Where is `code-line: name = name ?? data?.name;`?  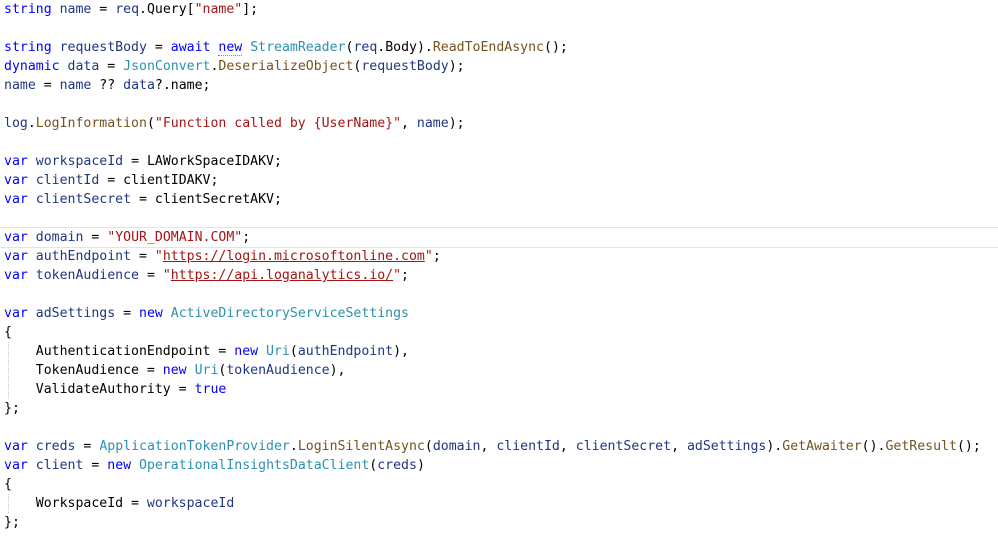 code-line: name = name ?? data?.name; is located at coordinates (501, 85).